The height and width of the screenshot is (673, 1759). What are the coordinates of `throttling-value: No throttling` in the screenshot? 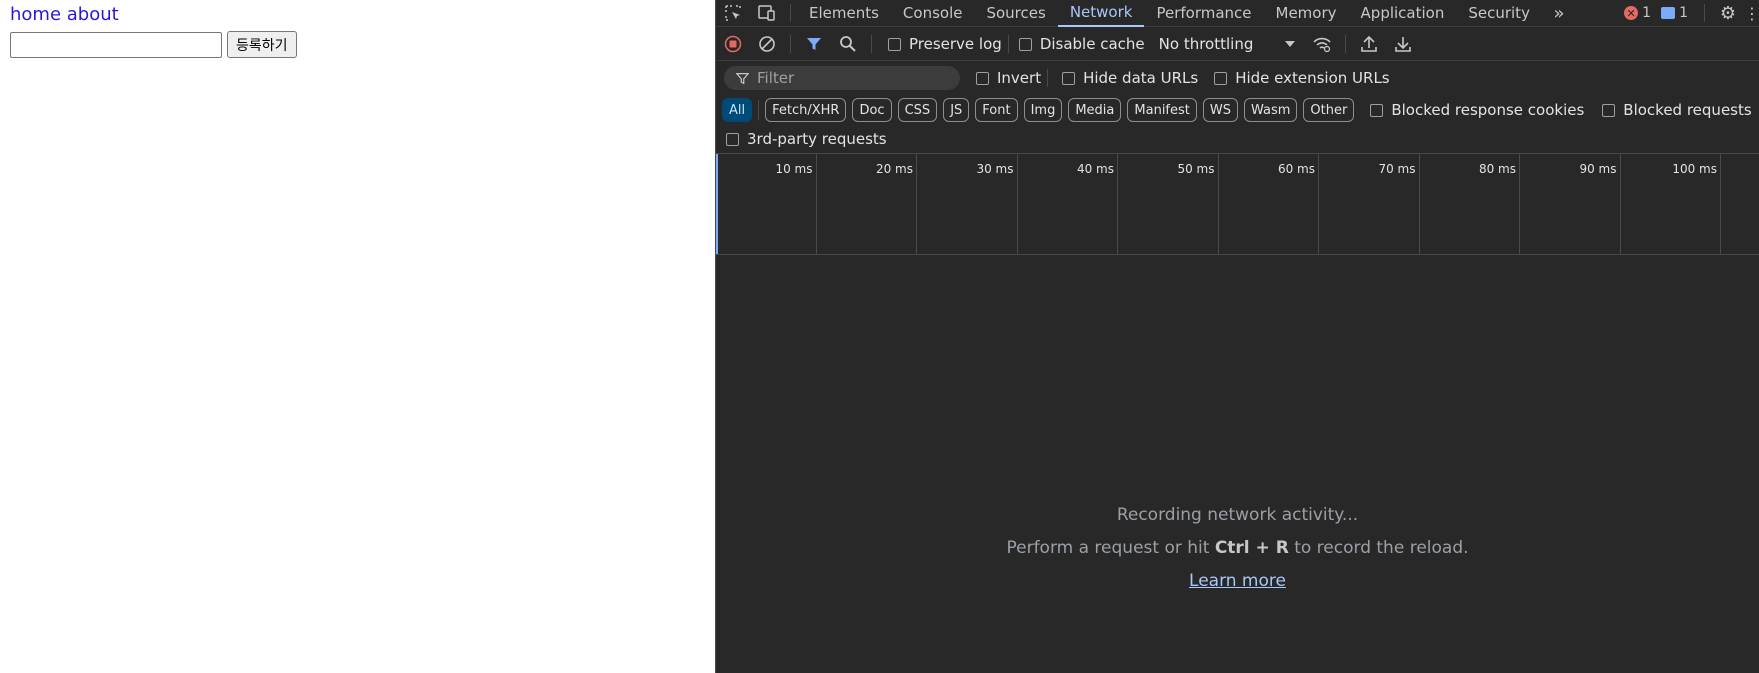 It's located at (1206, 44).